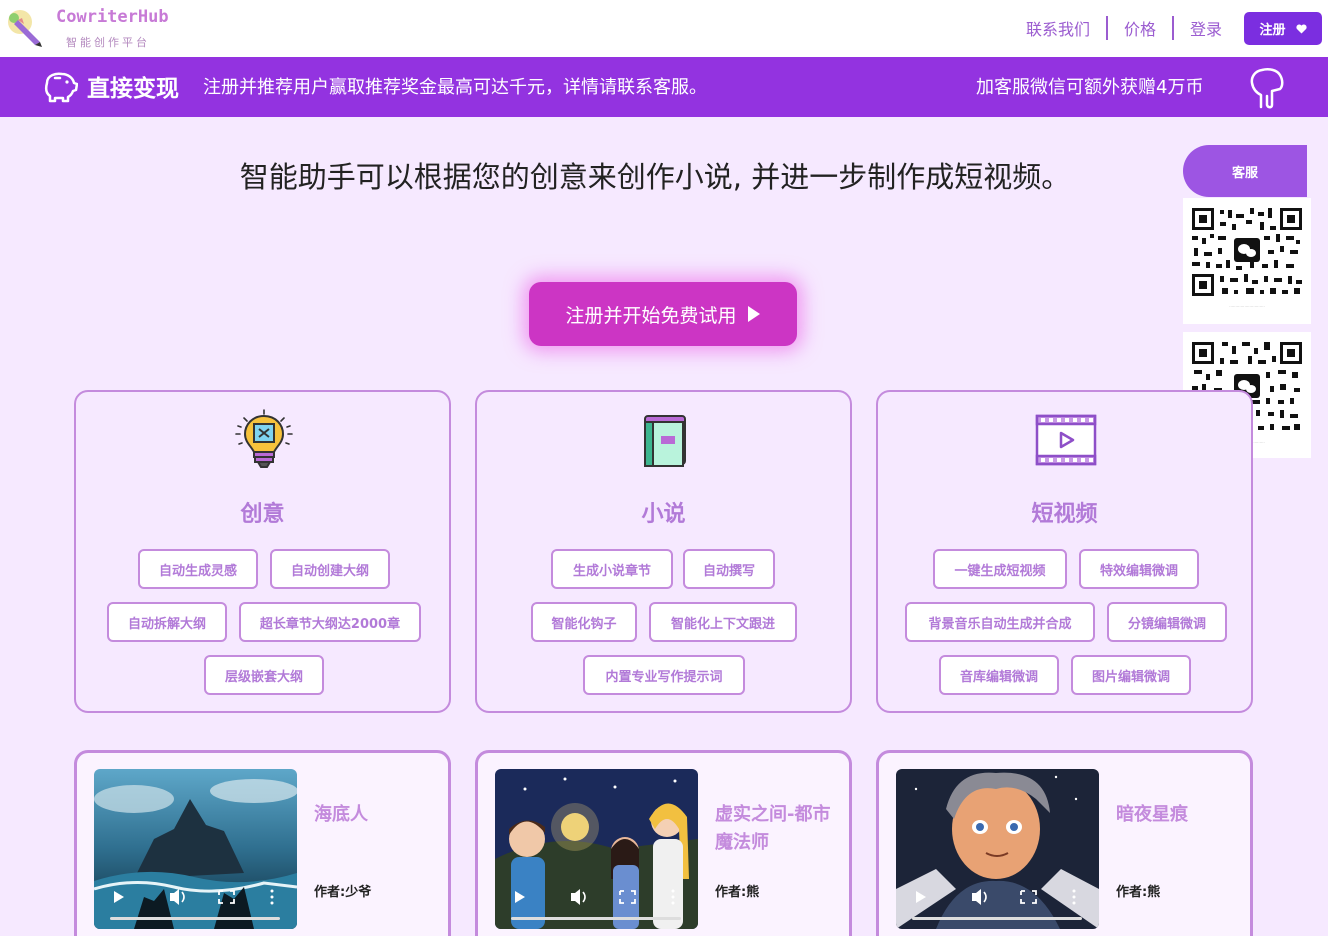 Image resolution: width=1328 pixels, height=936 pixels. I want to click on promo-title: 直接变现, so click(133, 89).